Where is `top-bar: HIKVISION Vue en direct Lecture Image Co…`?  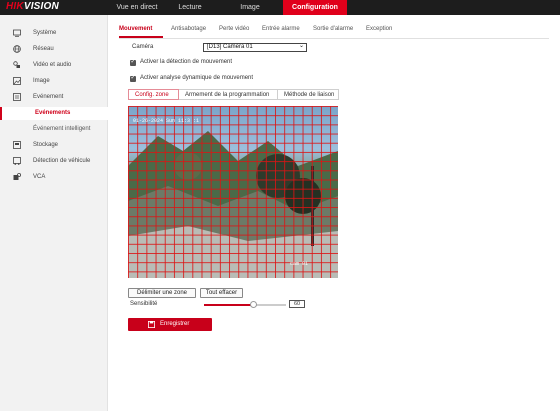 top-bar: HIKVISION Vue en direct Lecture Image Co… is located at coordinates (280, 7).